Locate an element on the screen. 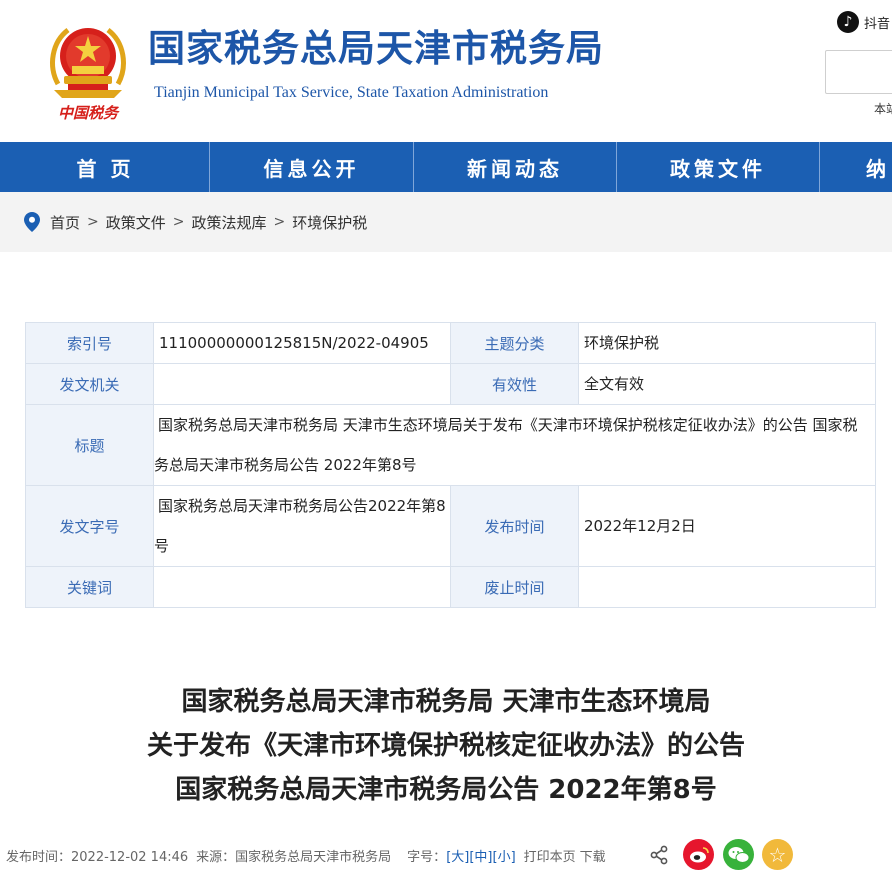 The height and width of the screenshot is (879, 892). breadcrumb-home: 首页 is located at coordinates (65, 222).